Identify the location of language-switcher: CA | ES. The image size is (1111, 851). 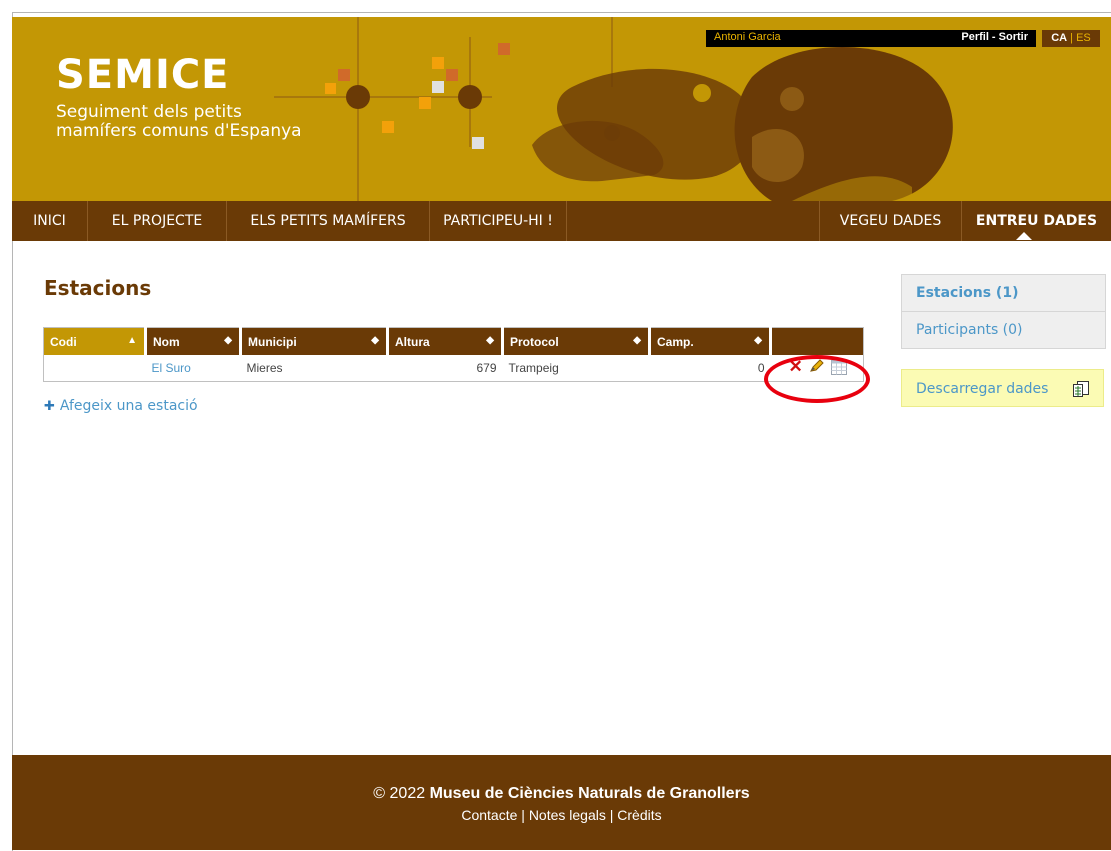
(1071, 38).